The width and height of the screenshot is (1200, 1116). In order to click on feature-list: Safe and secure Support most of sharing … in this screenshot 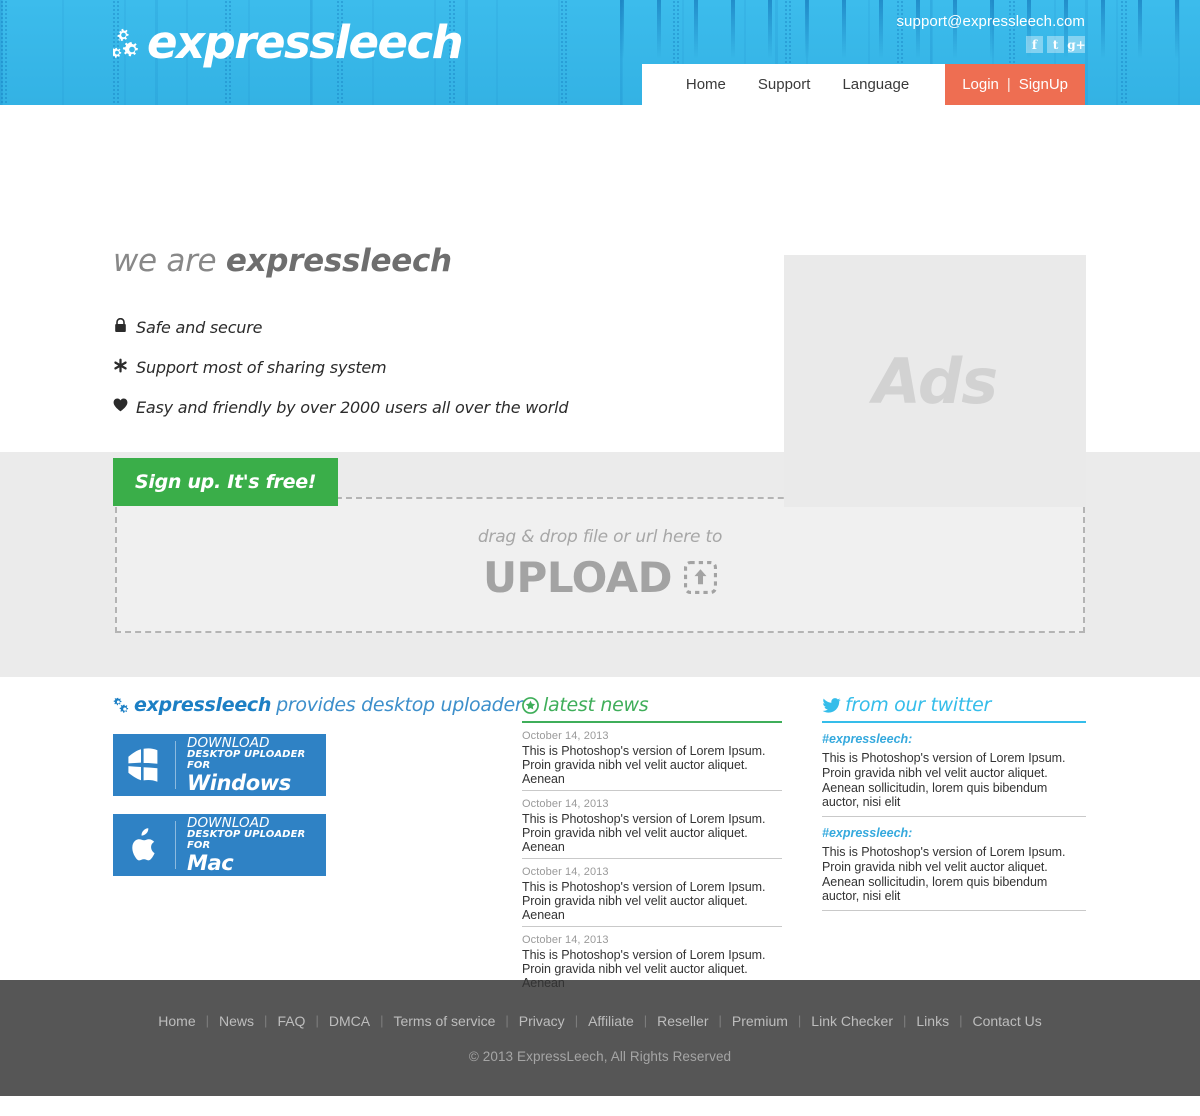, I will do `click(341, 367)`.